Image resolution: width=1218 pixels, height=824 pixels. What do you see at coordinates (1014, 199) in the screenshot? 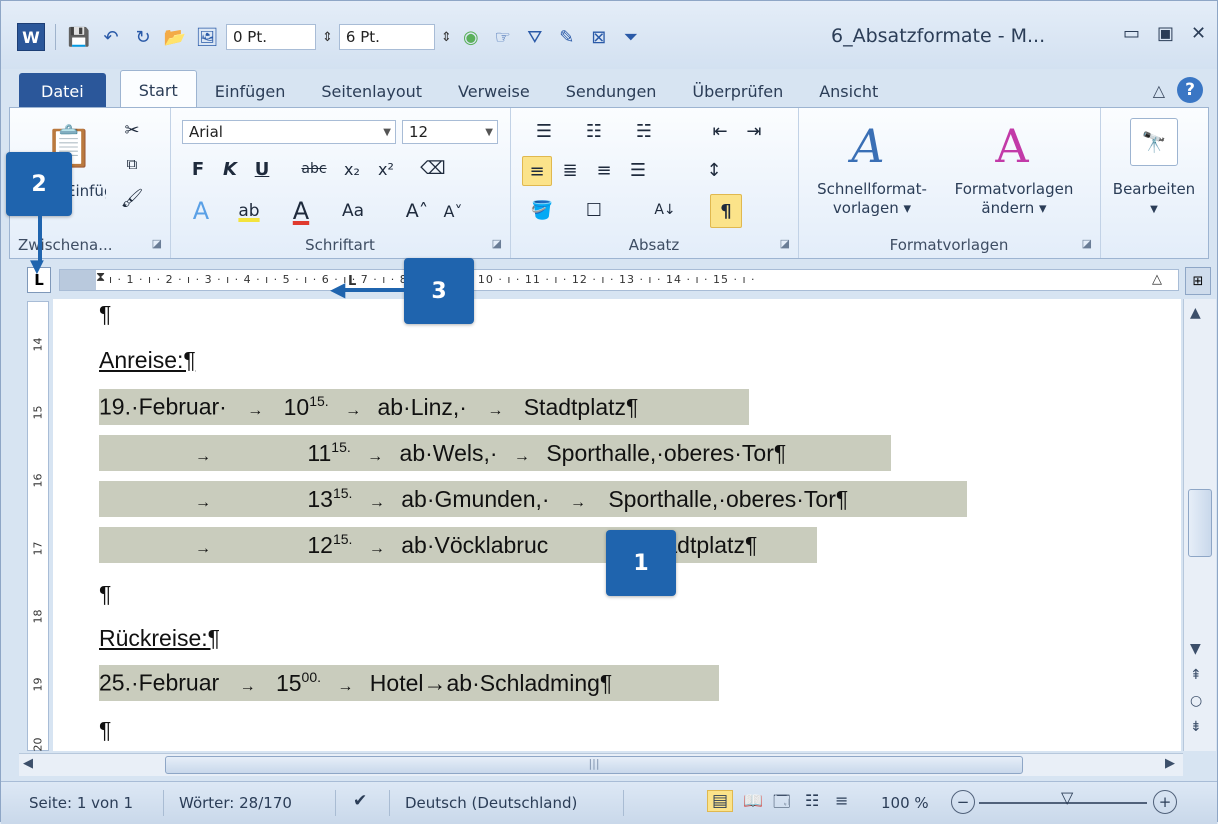
I see `change-styles-label: Formatvorlagen ändern ▾` at bounding box center [1014, 199].